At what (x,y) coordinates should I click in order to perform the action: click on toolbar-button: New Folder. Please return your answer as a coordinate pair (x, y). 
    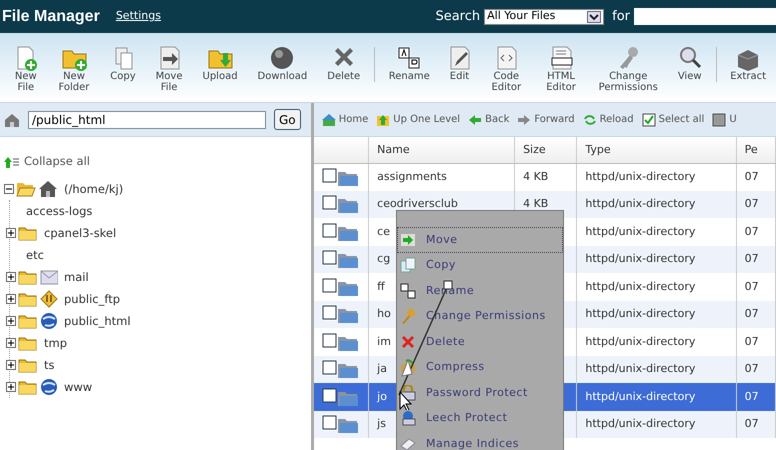
    Looking at the image, I should click on (74, 63).